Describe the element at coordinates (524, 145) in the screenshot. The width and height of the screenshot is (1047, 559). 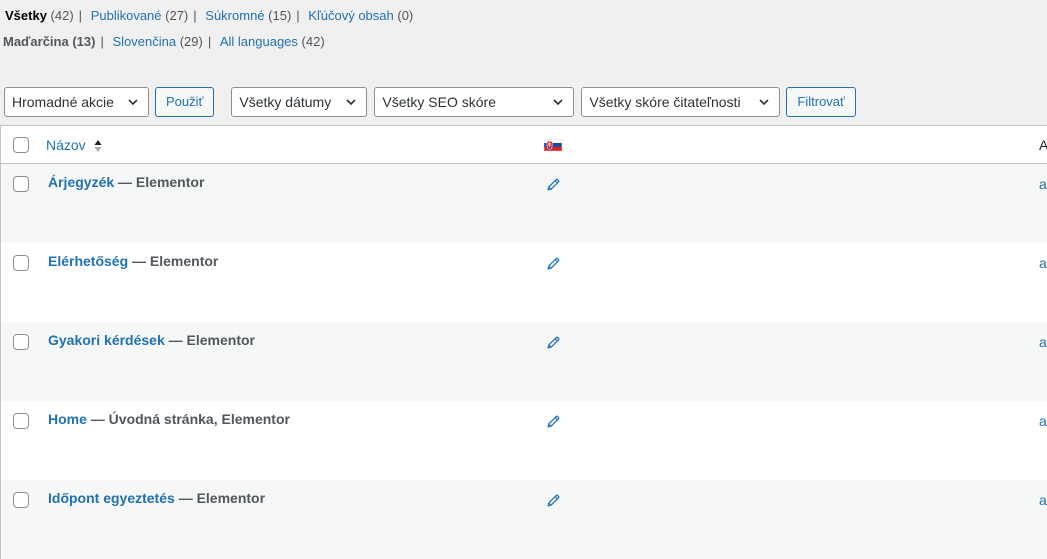
I see `table-header: Názov A` at that location.